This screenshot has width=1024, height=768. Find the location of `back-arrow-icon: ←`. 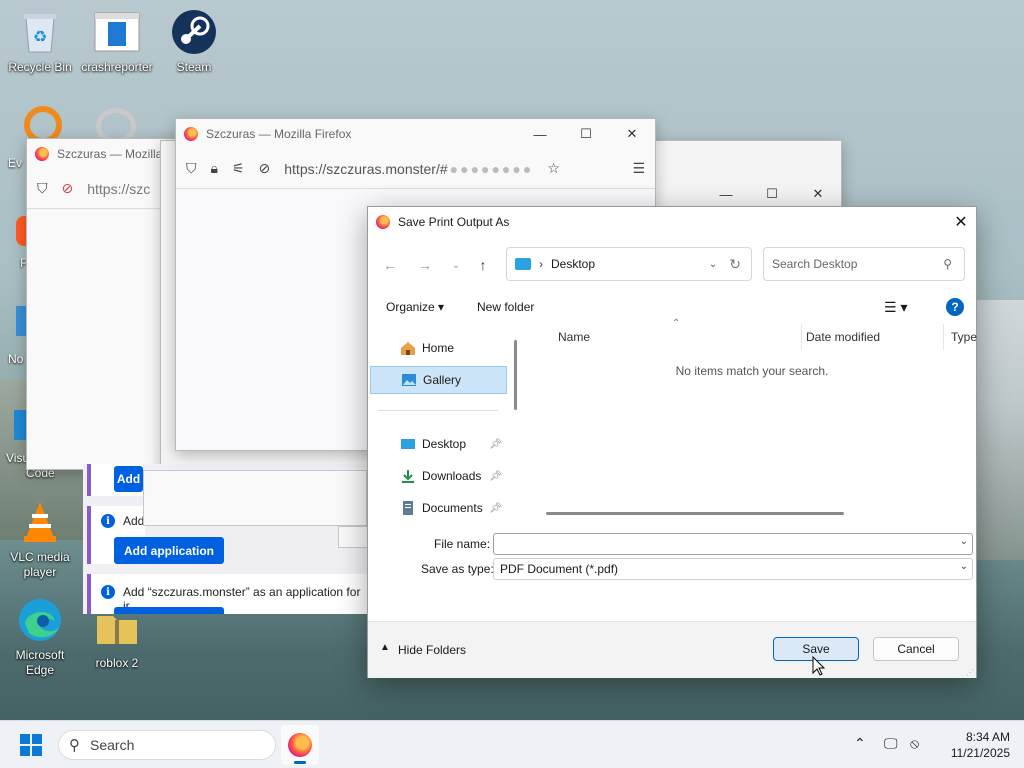

back-arrow-icon: ← is located at coordinates (390, 265).